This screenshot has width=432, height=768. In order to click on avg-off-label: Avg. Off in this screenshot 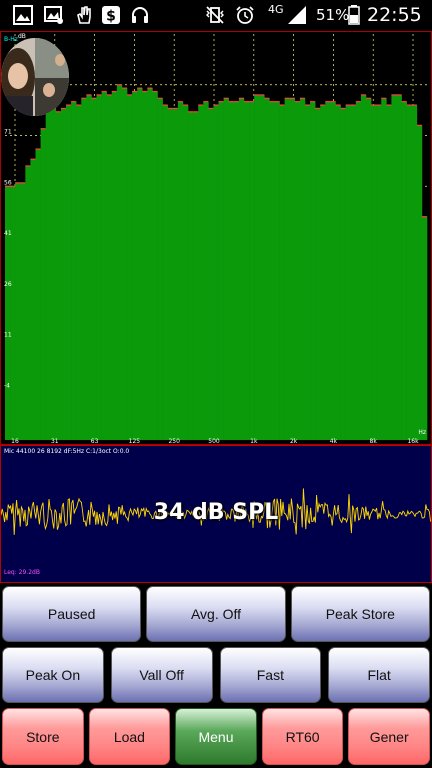, I will do `click(216, 614)`.